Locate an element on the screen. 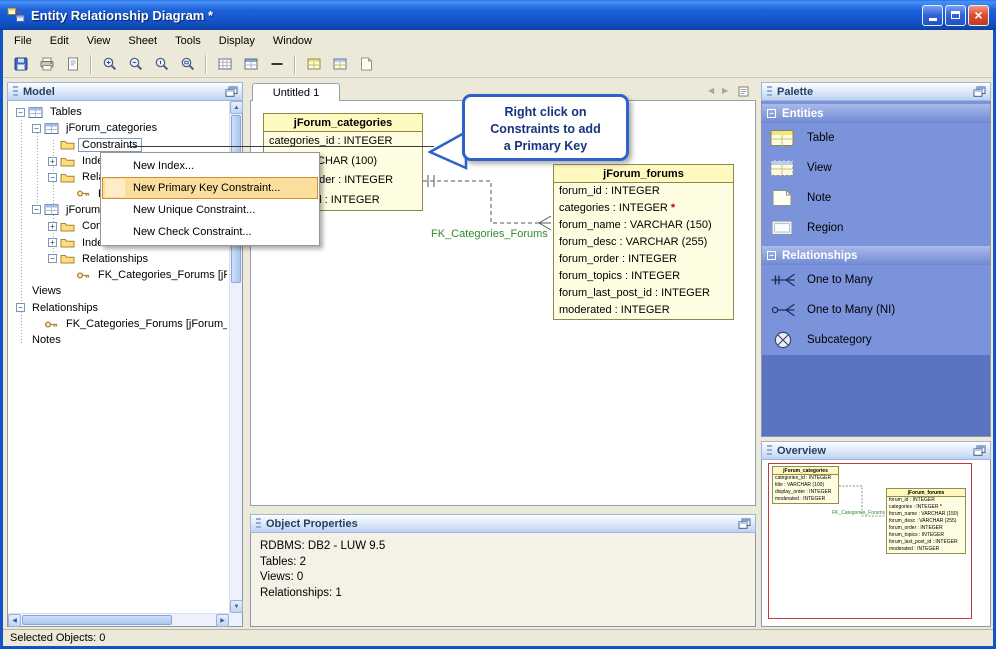 Image resolution: width=996 pixels, height=649 pixels. menu-tools: Tools is located at coordinates (188, 41).